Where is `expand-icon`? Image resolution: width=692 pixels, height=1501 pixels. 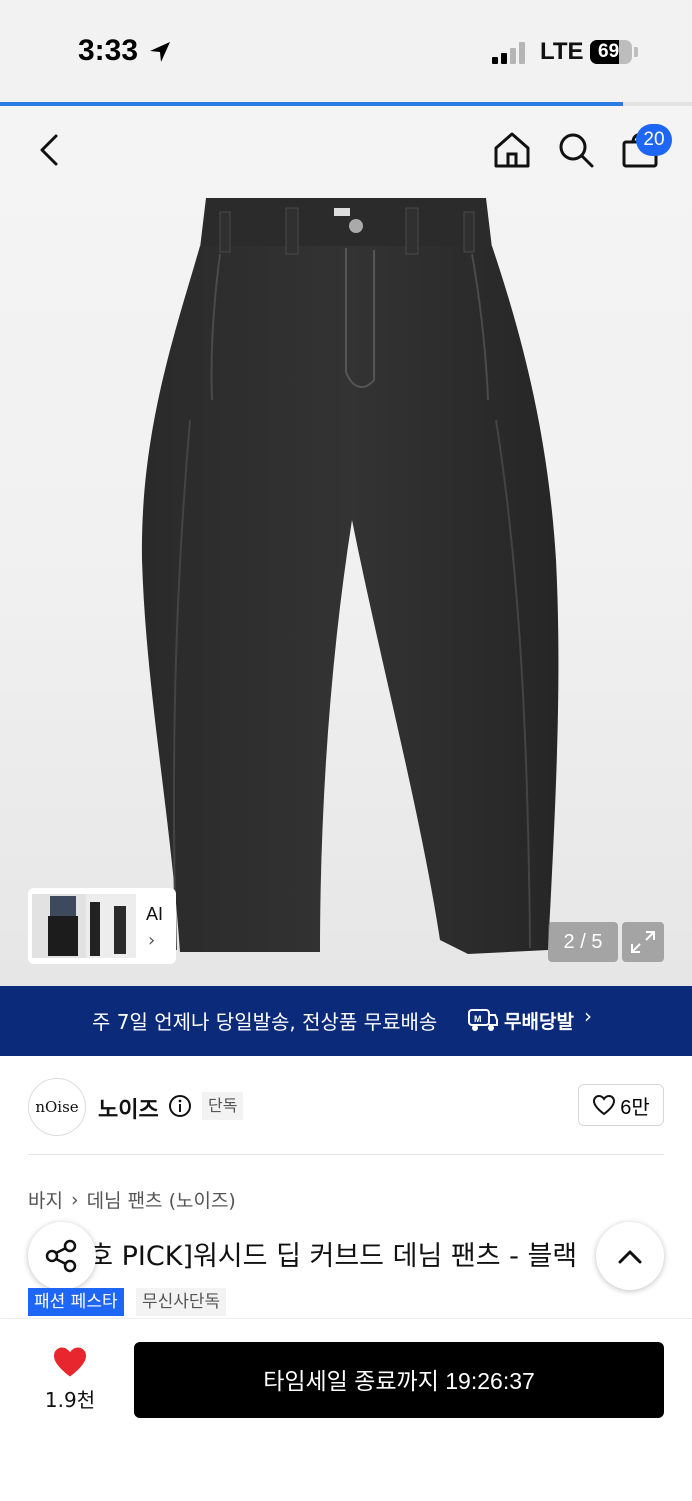
expand-icon is located at coordinates (643, 942).